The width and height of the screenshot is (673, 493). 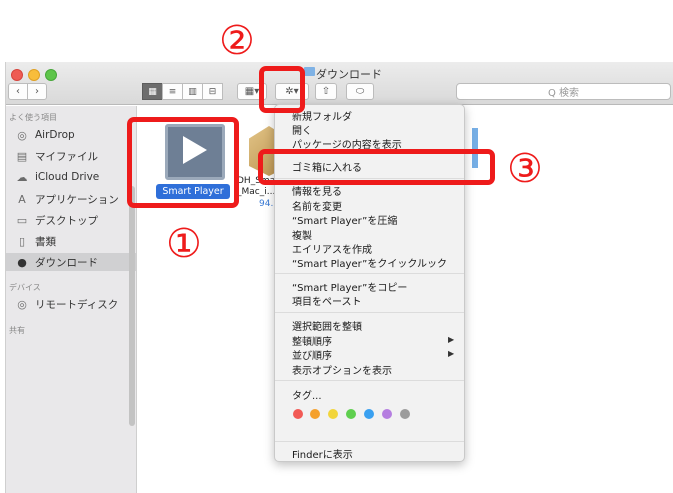 I want to click on all-files-icon: ▤, so click(x=22, y=156).